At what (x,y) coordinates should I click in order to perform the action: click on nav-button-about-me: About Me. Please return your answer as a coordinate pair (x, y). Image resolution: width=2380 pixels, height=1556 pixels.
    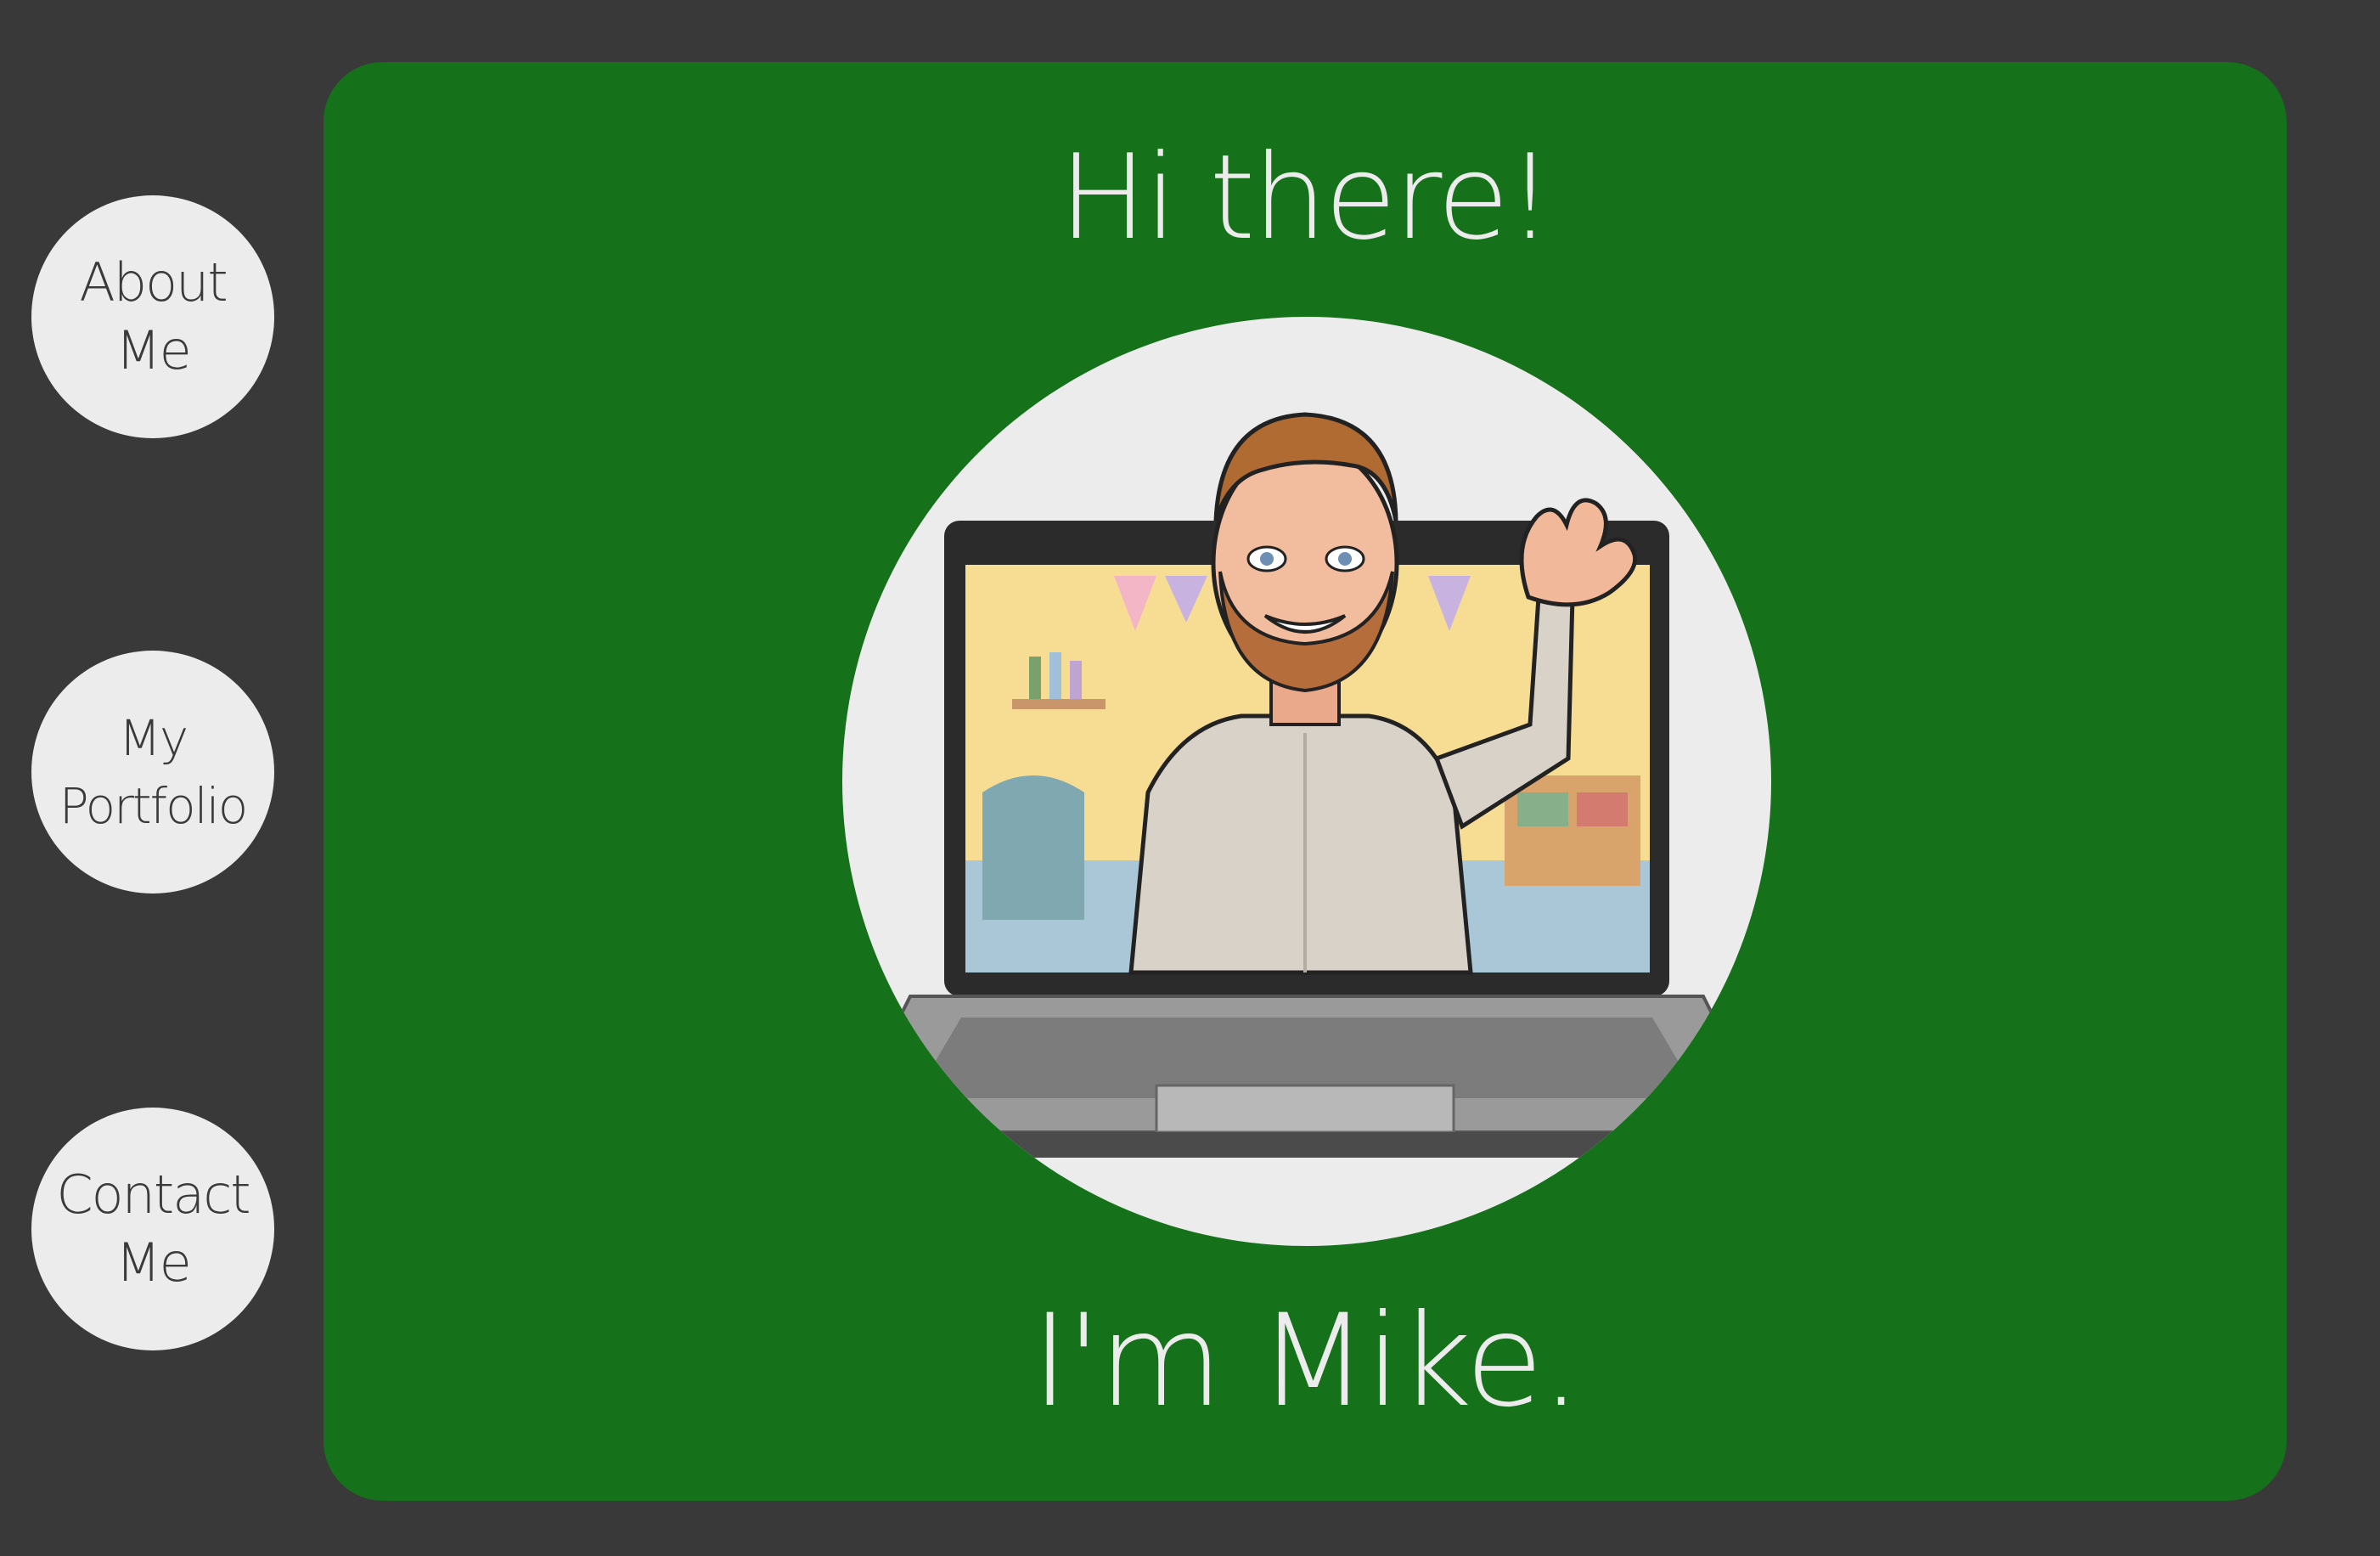
    Looking at the image, I should click on (152, 317).